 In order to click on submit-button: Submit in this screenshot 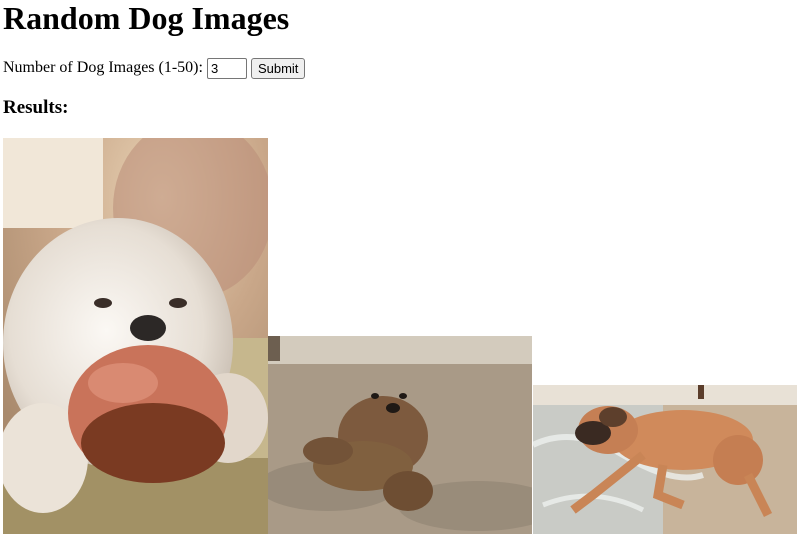, I will do `click(278, 68)`.